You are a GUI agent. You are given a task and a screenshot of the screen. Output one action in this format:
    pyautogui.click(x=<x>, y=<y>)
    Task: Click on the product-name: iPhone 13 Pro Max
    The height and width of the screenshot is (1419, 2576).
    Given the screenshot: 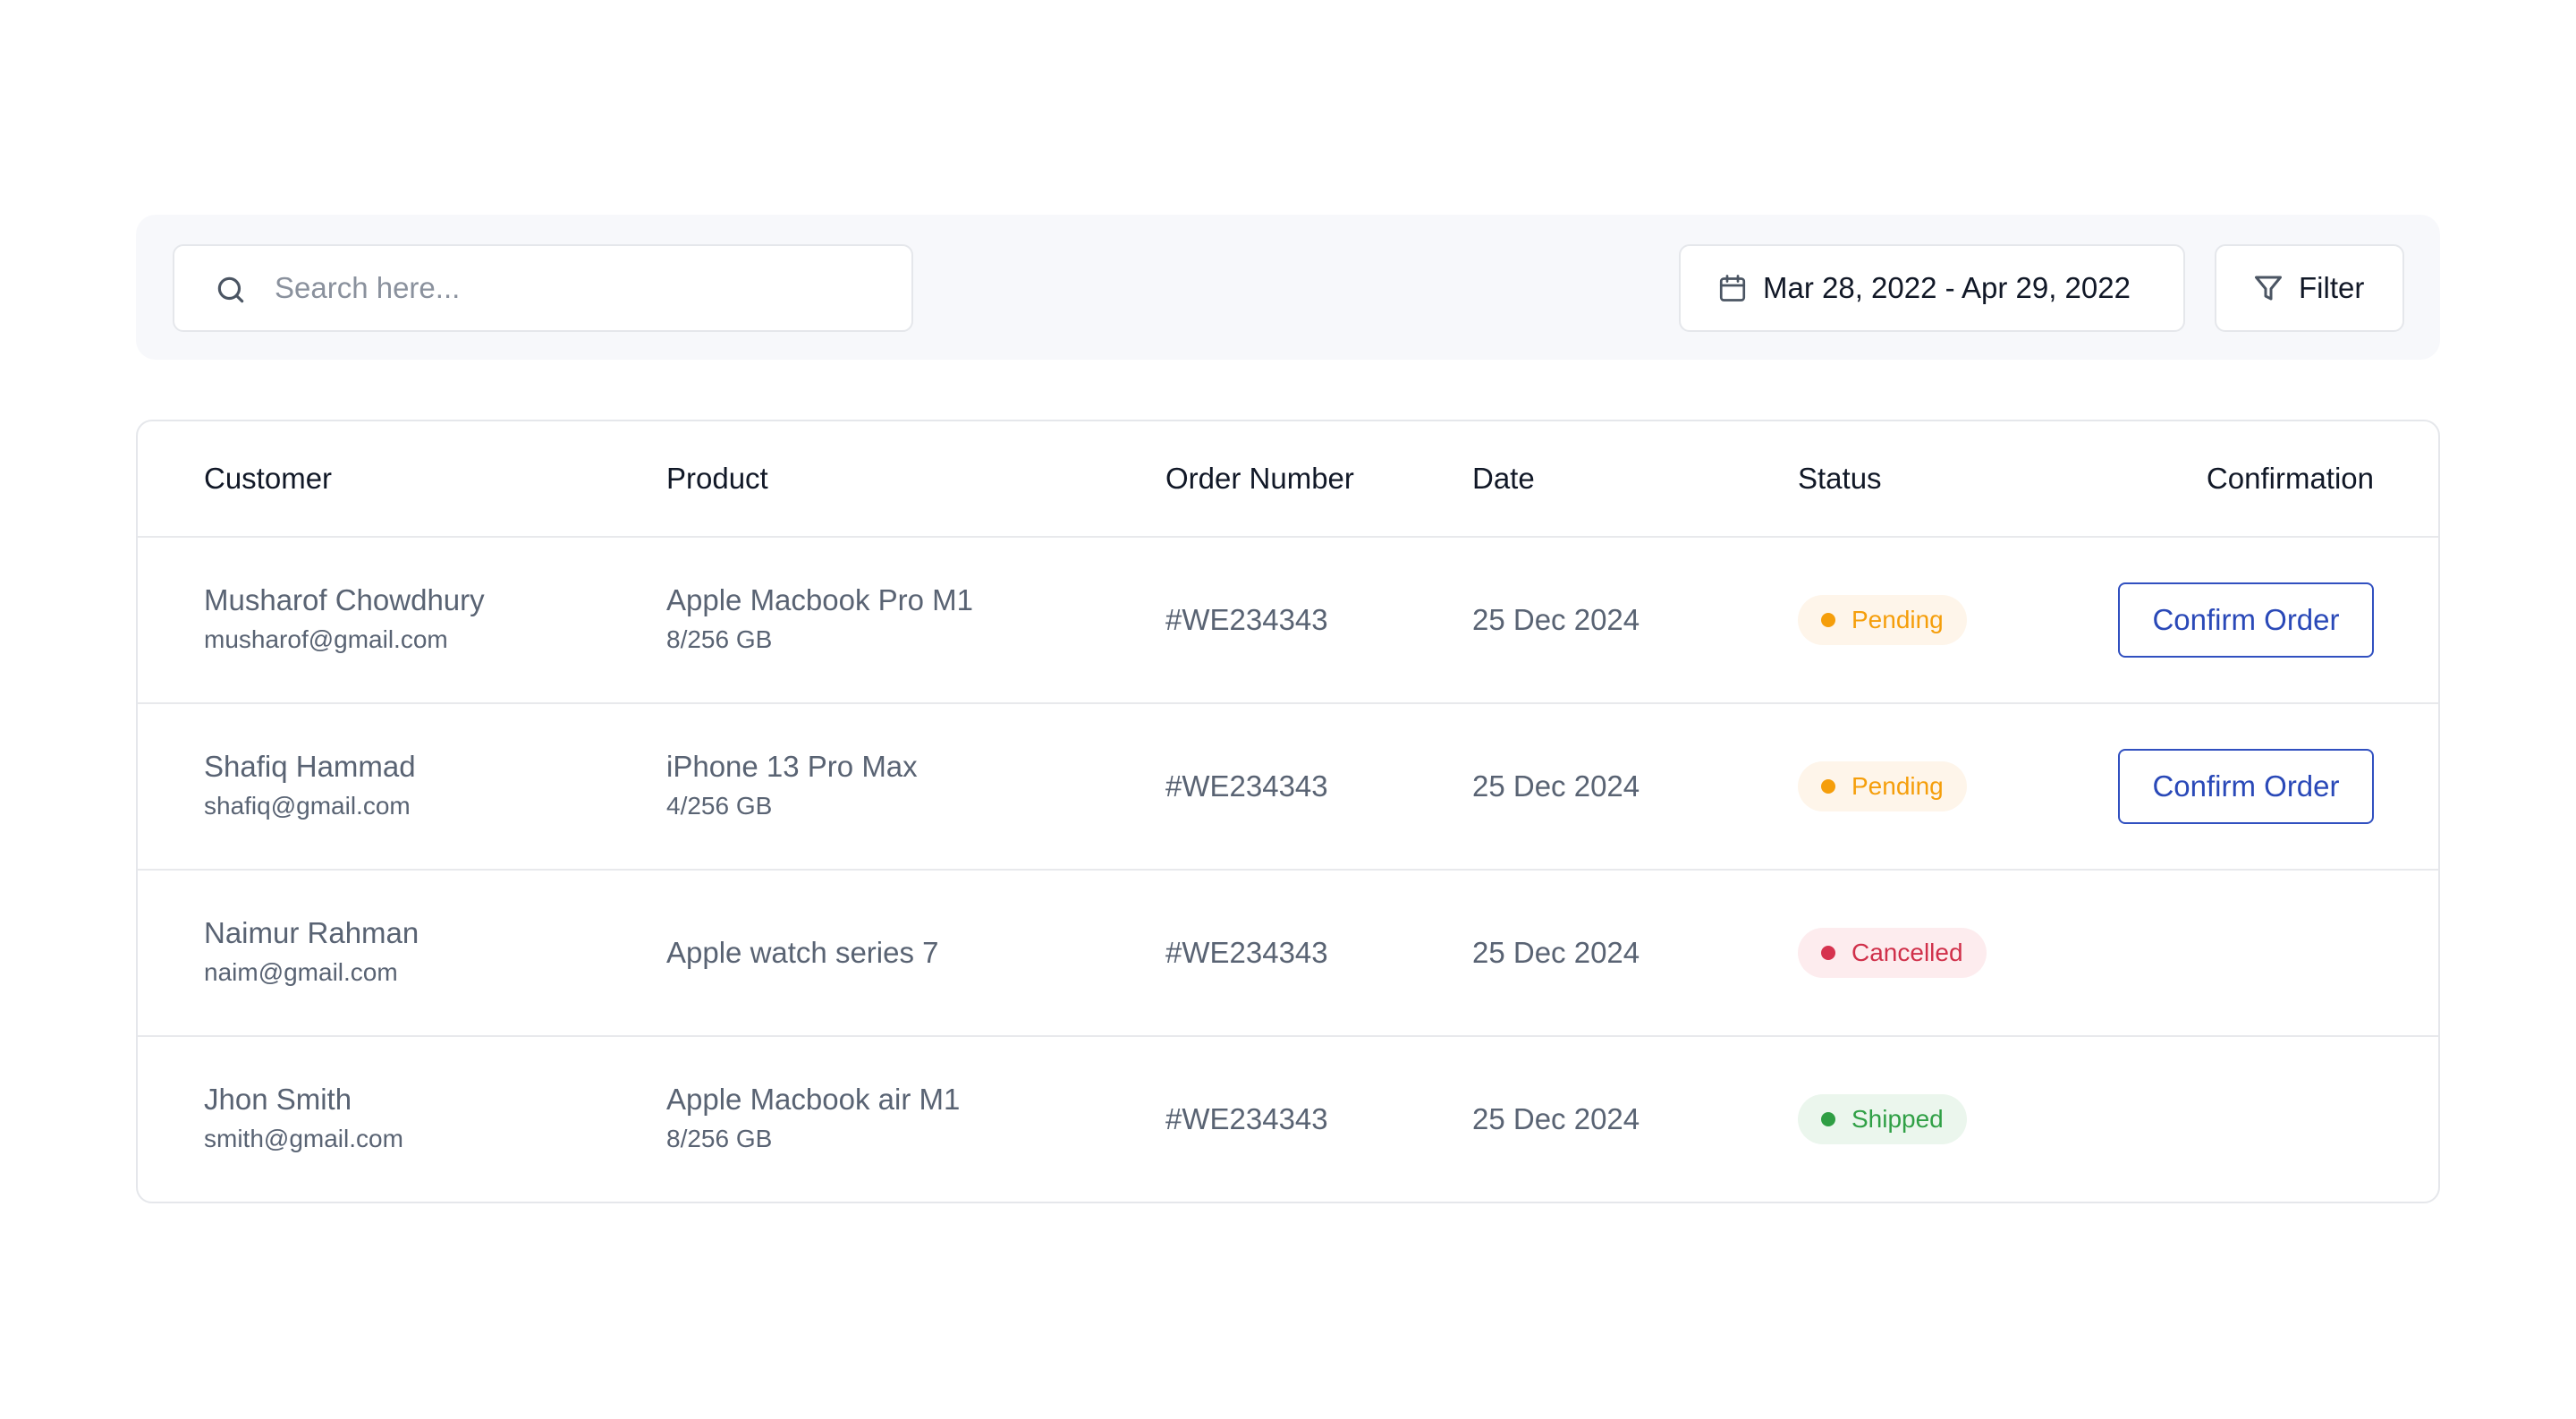 What is the action you would take?
    pyautogui.click(x=792, y=766)
    